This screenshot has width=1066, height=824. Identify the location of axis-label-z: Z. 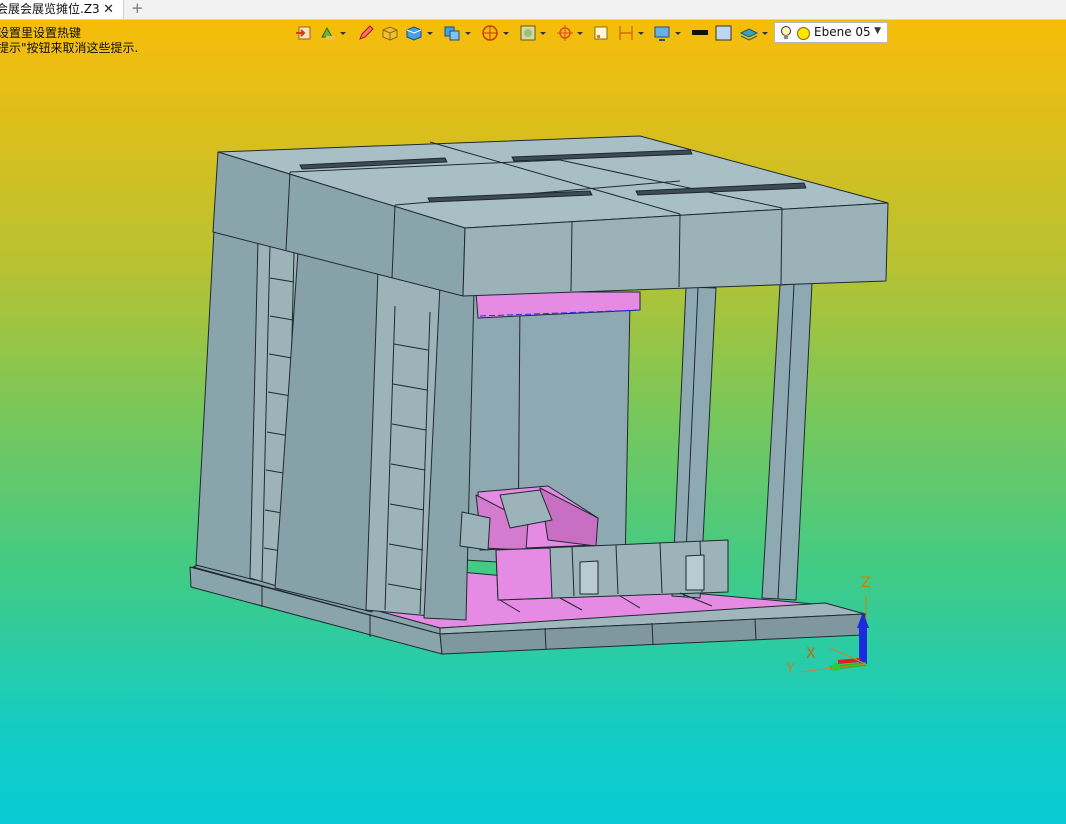
(866, 583).